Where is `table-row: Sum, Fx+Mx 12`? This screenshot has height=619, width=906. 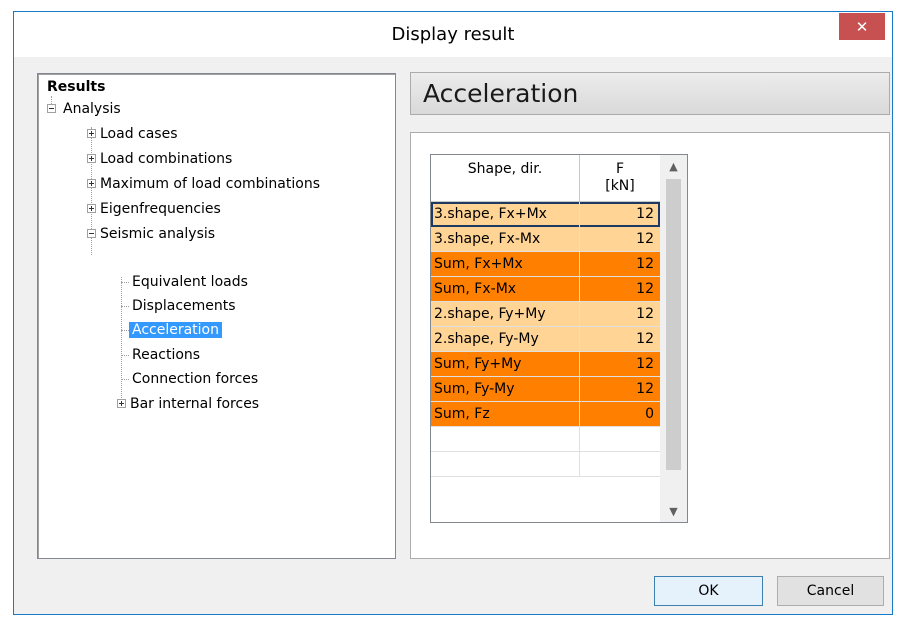 table-row: Sum, Fx+Mx 12 is located at coordinates (545, 264).